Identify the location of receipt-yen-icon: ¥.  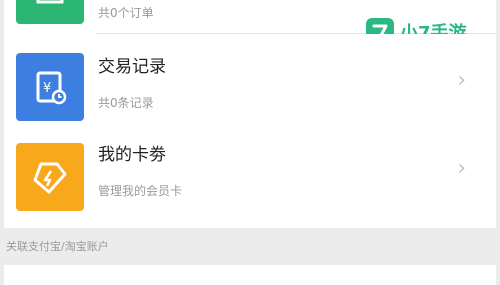
(50, 87).